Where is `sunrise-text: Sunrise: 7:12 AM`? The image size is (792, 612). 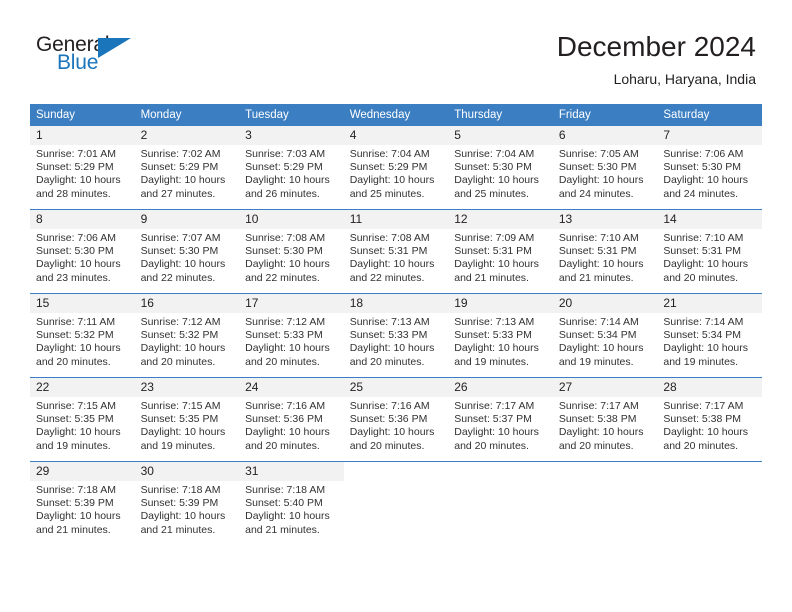
sunrise-text: Sunrise: 7:12 AM is located at coordinates (180, 322).